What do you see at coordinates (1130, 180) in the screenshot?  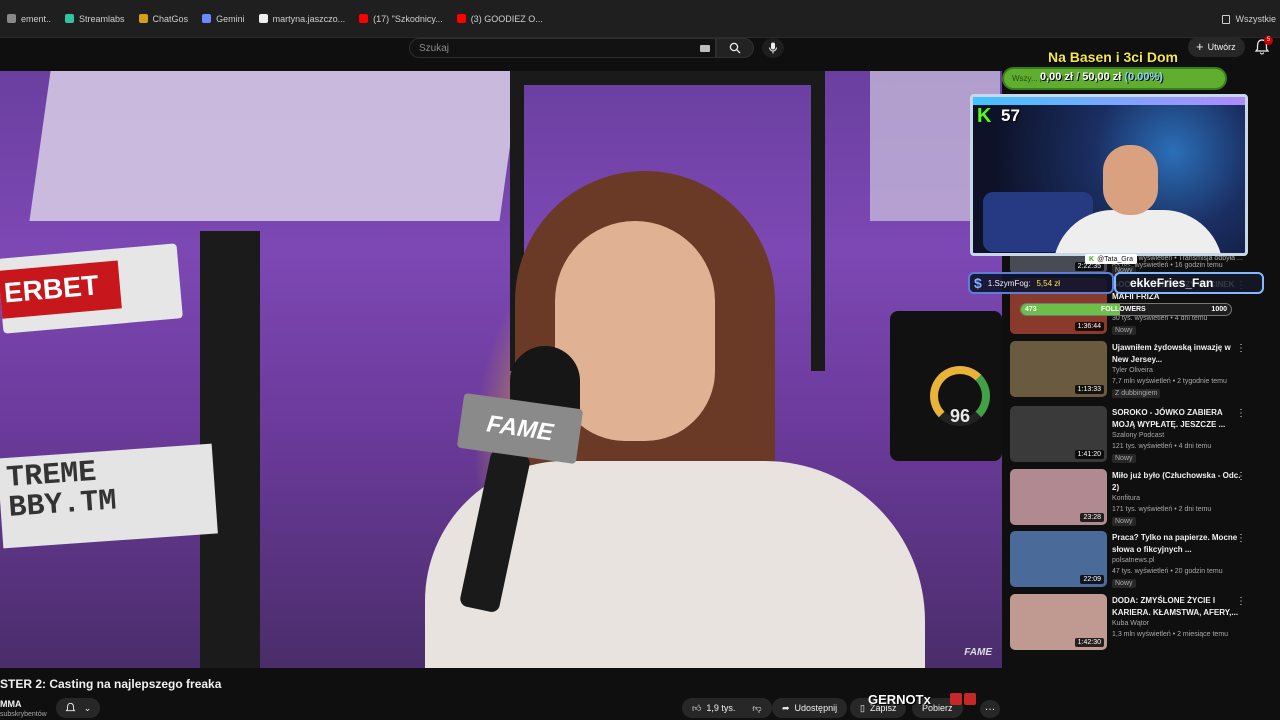 I see `streamer-face` at bounding box center [1130, 180].